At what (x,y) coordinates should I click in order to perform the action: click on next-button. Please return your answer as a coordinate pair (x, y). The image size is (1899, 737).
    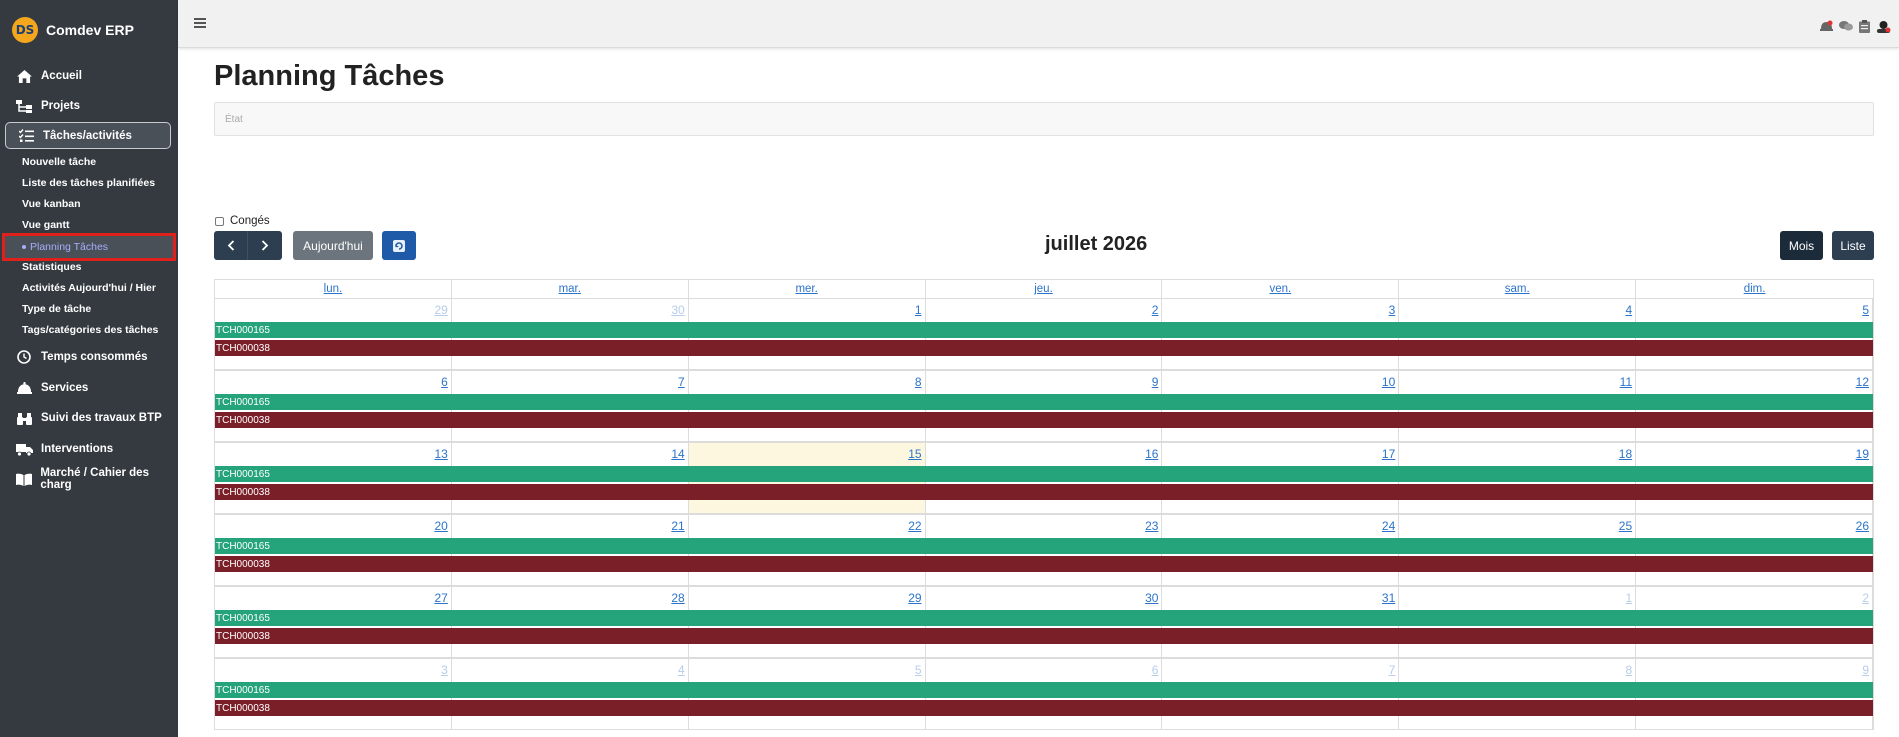
    Looking at the image, I should click on (265, 245).